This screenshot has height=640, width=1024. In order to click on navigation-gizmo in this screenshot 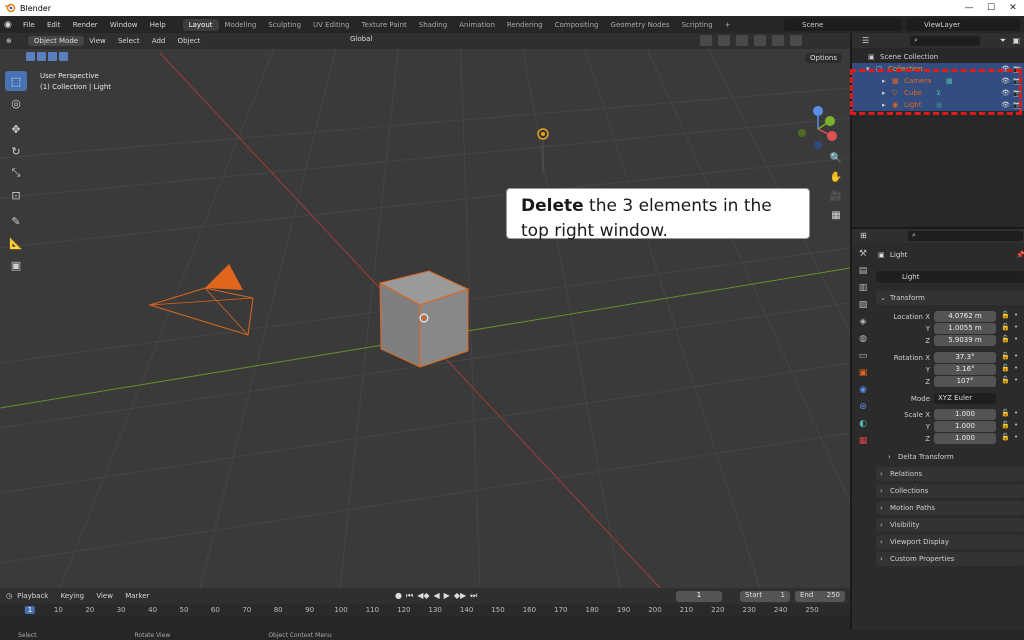, I will do `click(815, 128)`.